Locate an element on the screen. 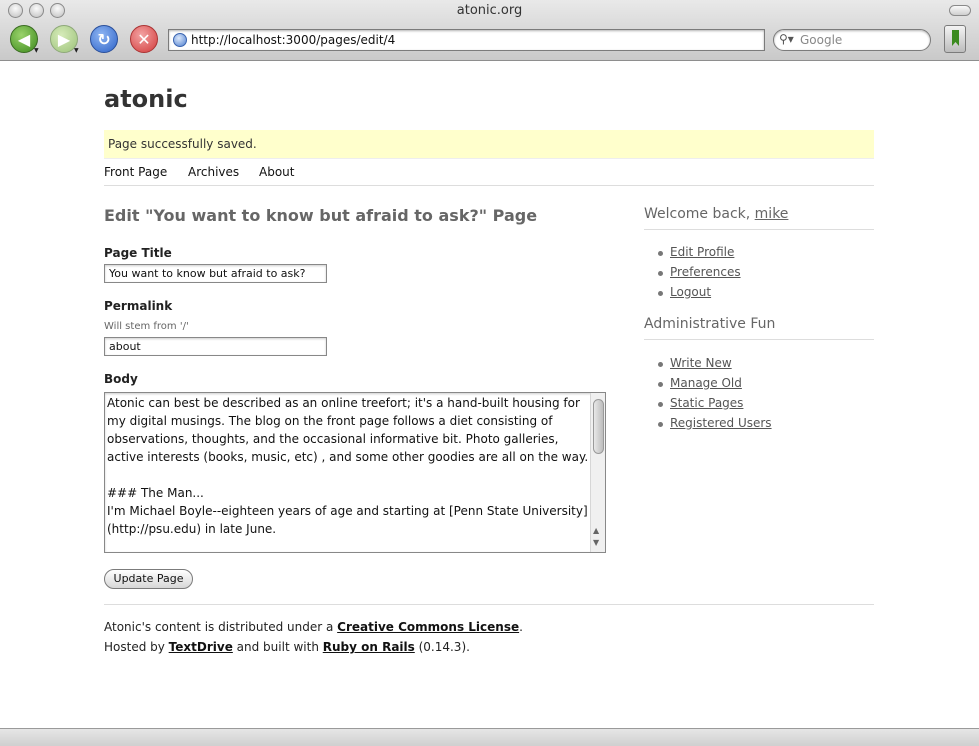 This screenshot has height=746, width=979. arrow-right-icon: ▶ is located at coordinates (64, 39).